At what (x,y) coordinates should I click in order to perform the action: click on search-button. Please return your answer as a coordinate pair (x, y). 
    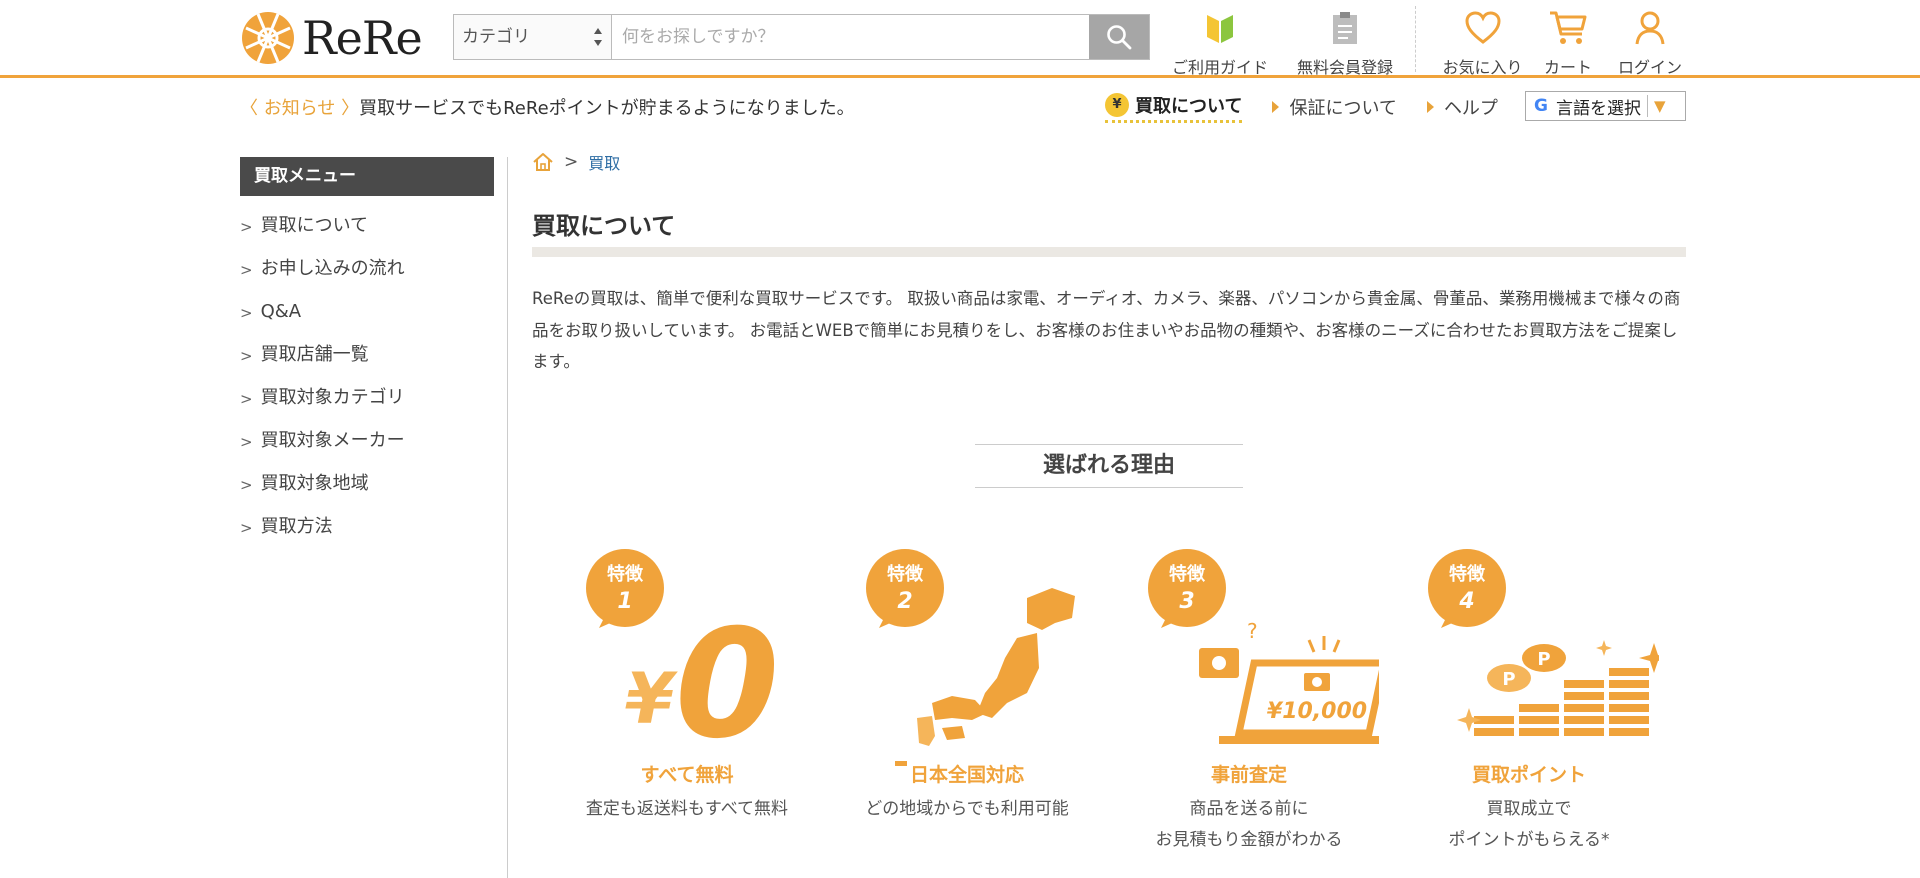
    Looking at the image, I should click on (1119, 37).